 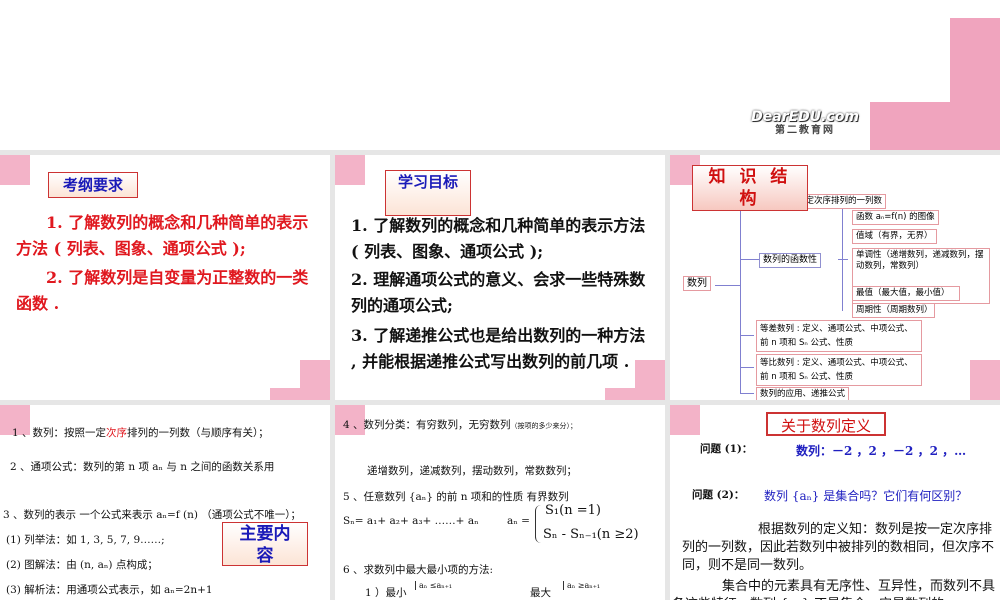 I want to click on text-line: 6 、求数列中最大最小项的方法:, so click(x=418, y=570).